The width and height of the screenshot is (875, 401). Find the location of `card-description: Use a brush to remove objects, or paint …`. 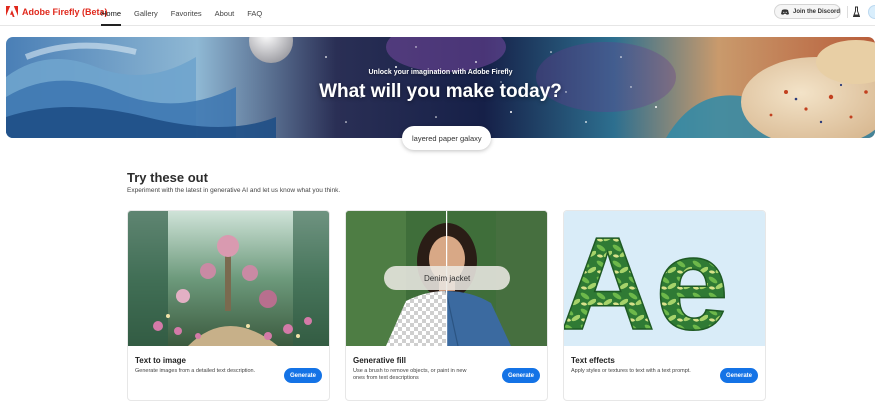

card-description: Use a brush to remove objects, or paint … is located at coordinates (410, 374).